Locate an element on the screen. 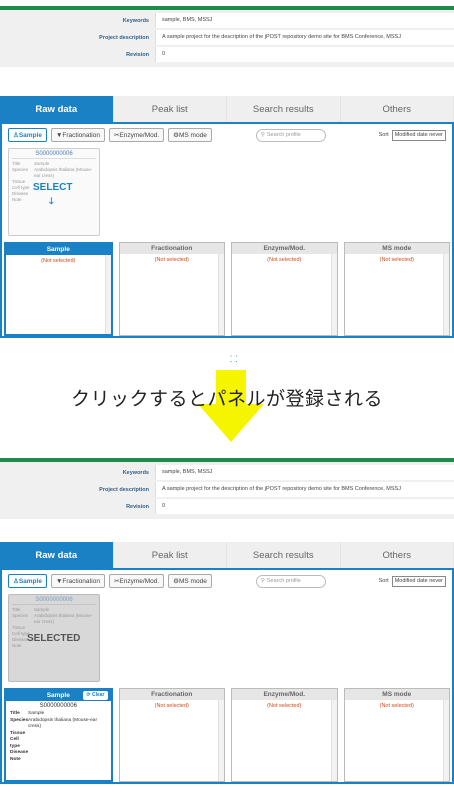 The width and height of the screenshot is (454, 792). slot-header: Sample ⟳ Clear is located at coordinates (58, 695).